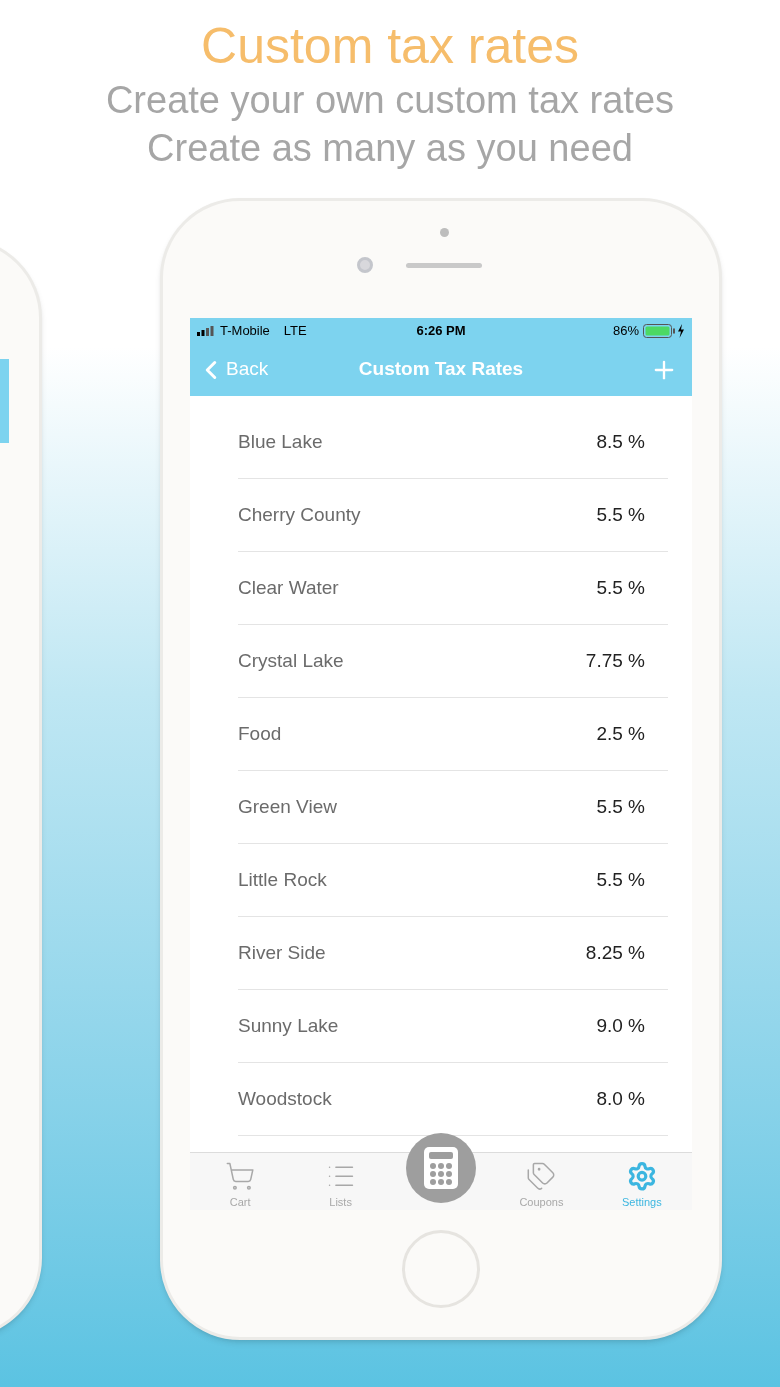  I want to click on tax-rate-row: Little Rock 5.5 %, so click(453, 880).